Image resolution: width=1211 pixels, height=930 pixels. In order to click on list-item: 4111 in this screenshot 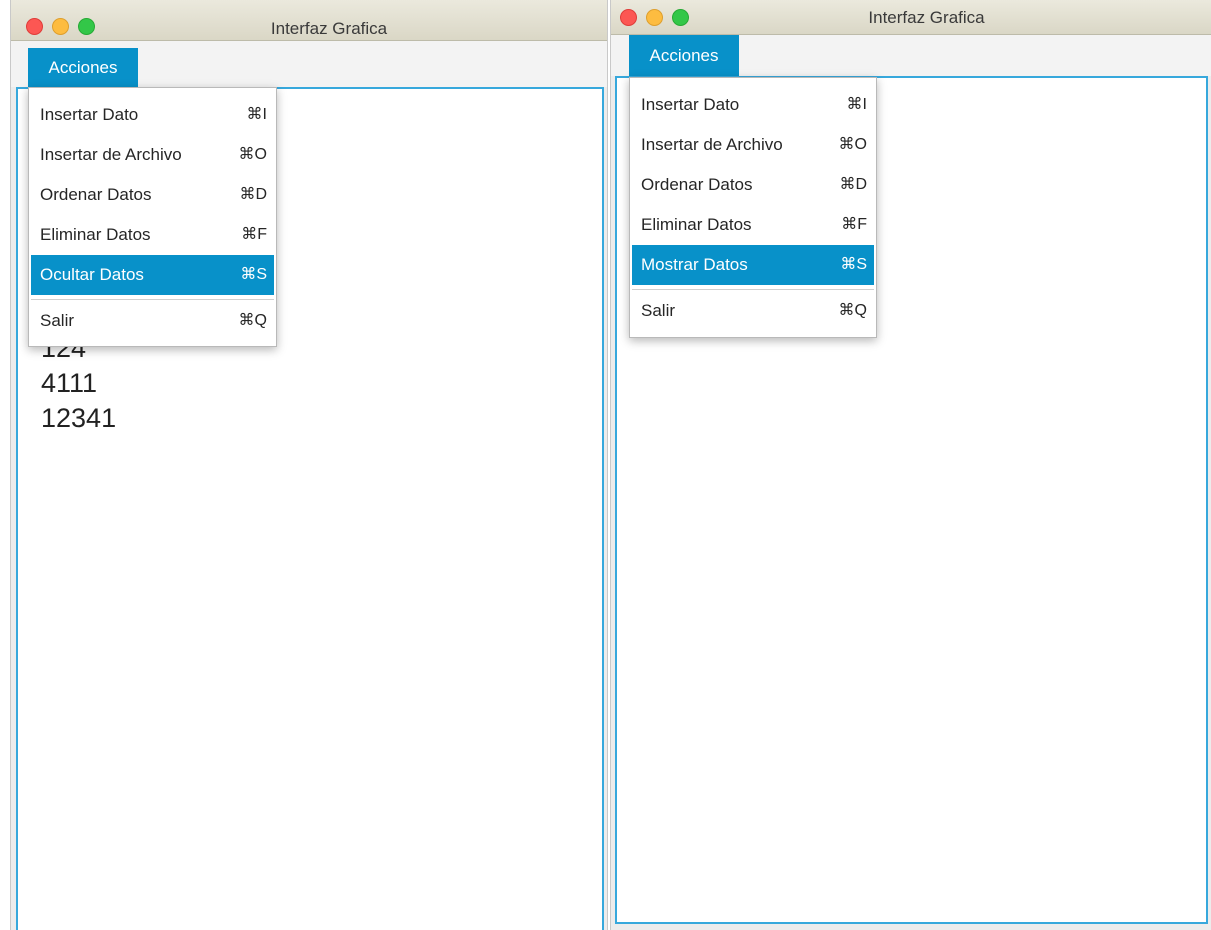, I will do `click(69, 383)`.